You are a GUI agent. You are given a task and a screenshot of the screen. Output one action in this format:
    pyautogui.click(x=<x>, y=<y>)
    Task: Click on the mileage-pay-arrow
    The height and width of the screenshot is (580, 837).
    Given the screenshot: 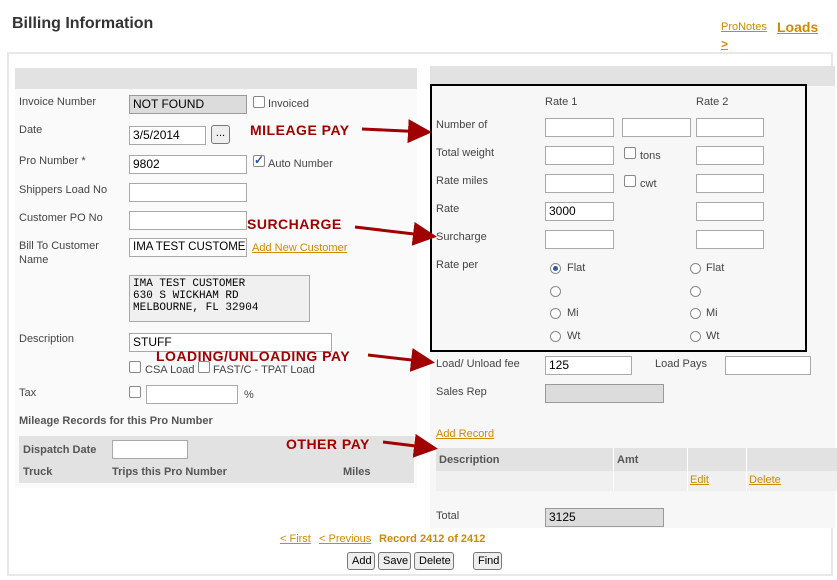 What is the action you would take?
    pyautogui.click(x=396, y=131)
    